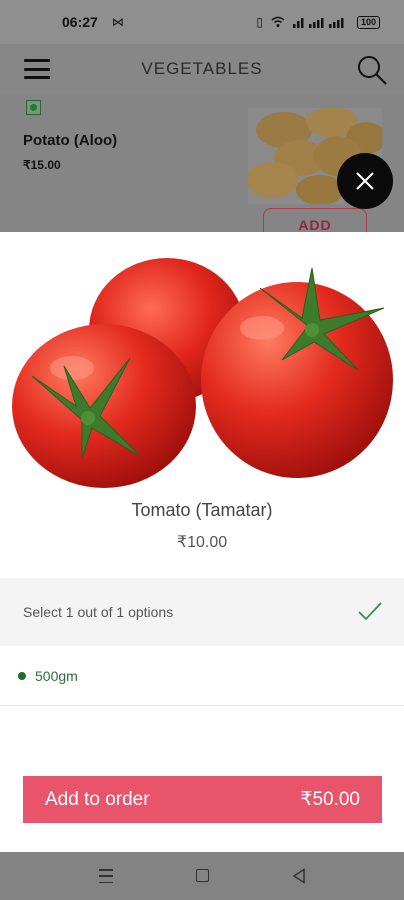  Describe the element at coordinates (202, 510) in the screenshot. I see `product-name: Tomato (Tamatar)` at that location.